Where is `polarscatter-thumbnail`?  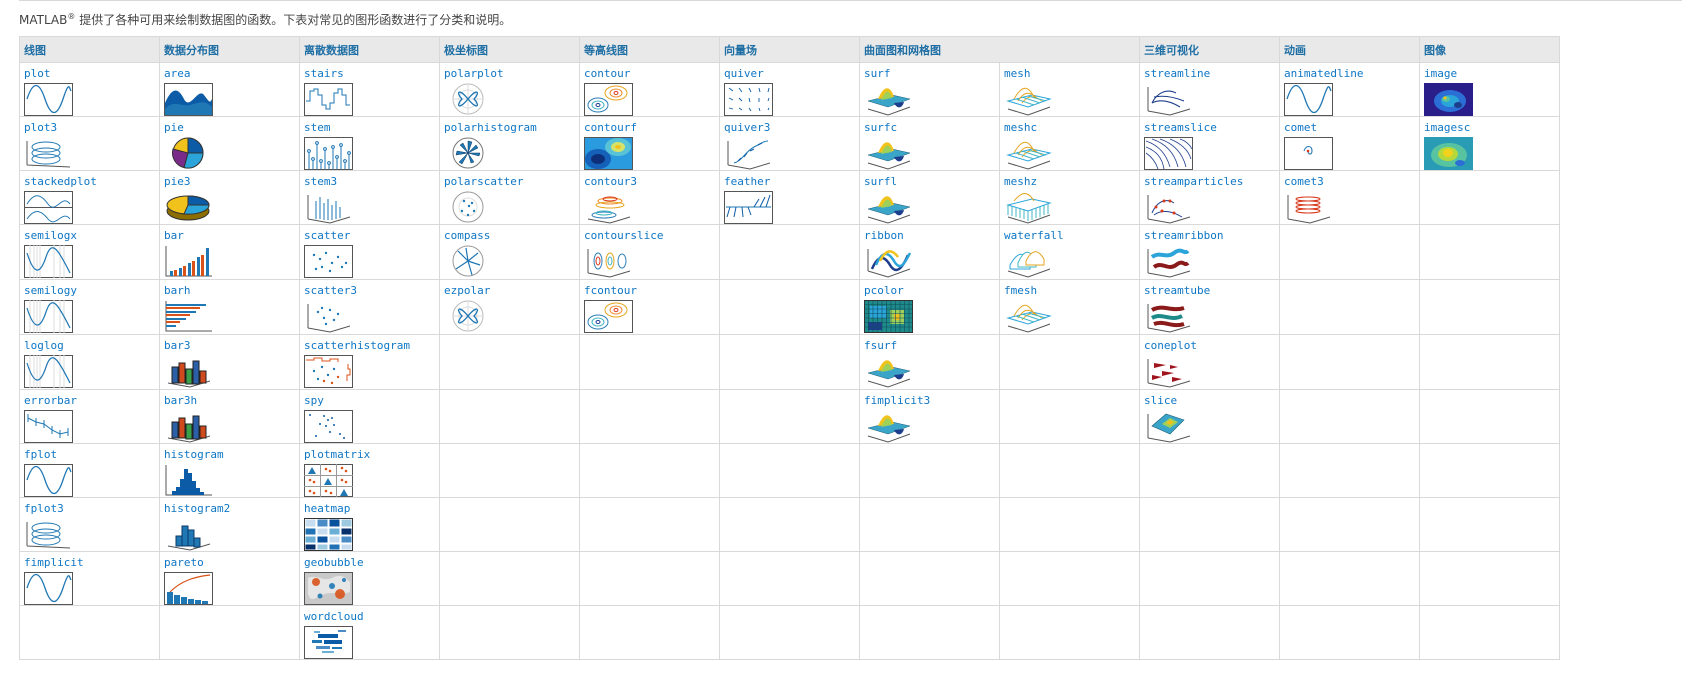 polarscatter-thumbnail is located at coordinates (468, 207).